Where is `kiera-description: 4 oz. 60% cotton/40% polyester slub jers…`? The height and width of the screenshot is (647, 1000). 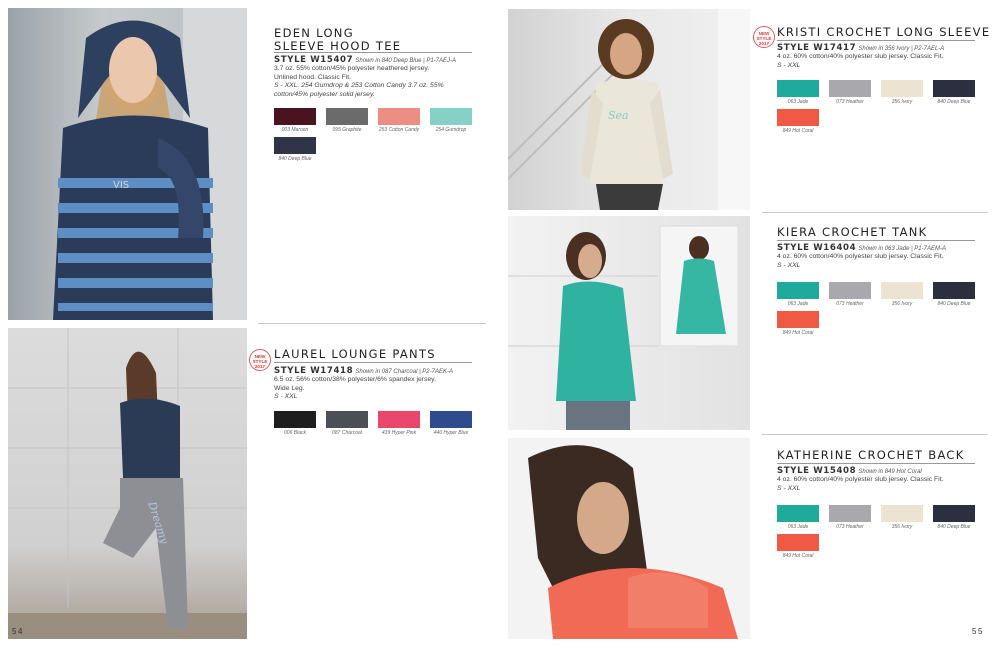
kiera-description: 4 oz. 60% cotton/40% polyester slub jers… is located at coordinates (860, 261).